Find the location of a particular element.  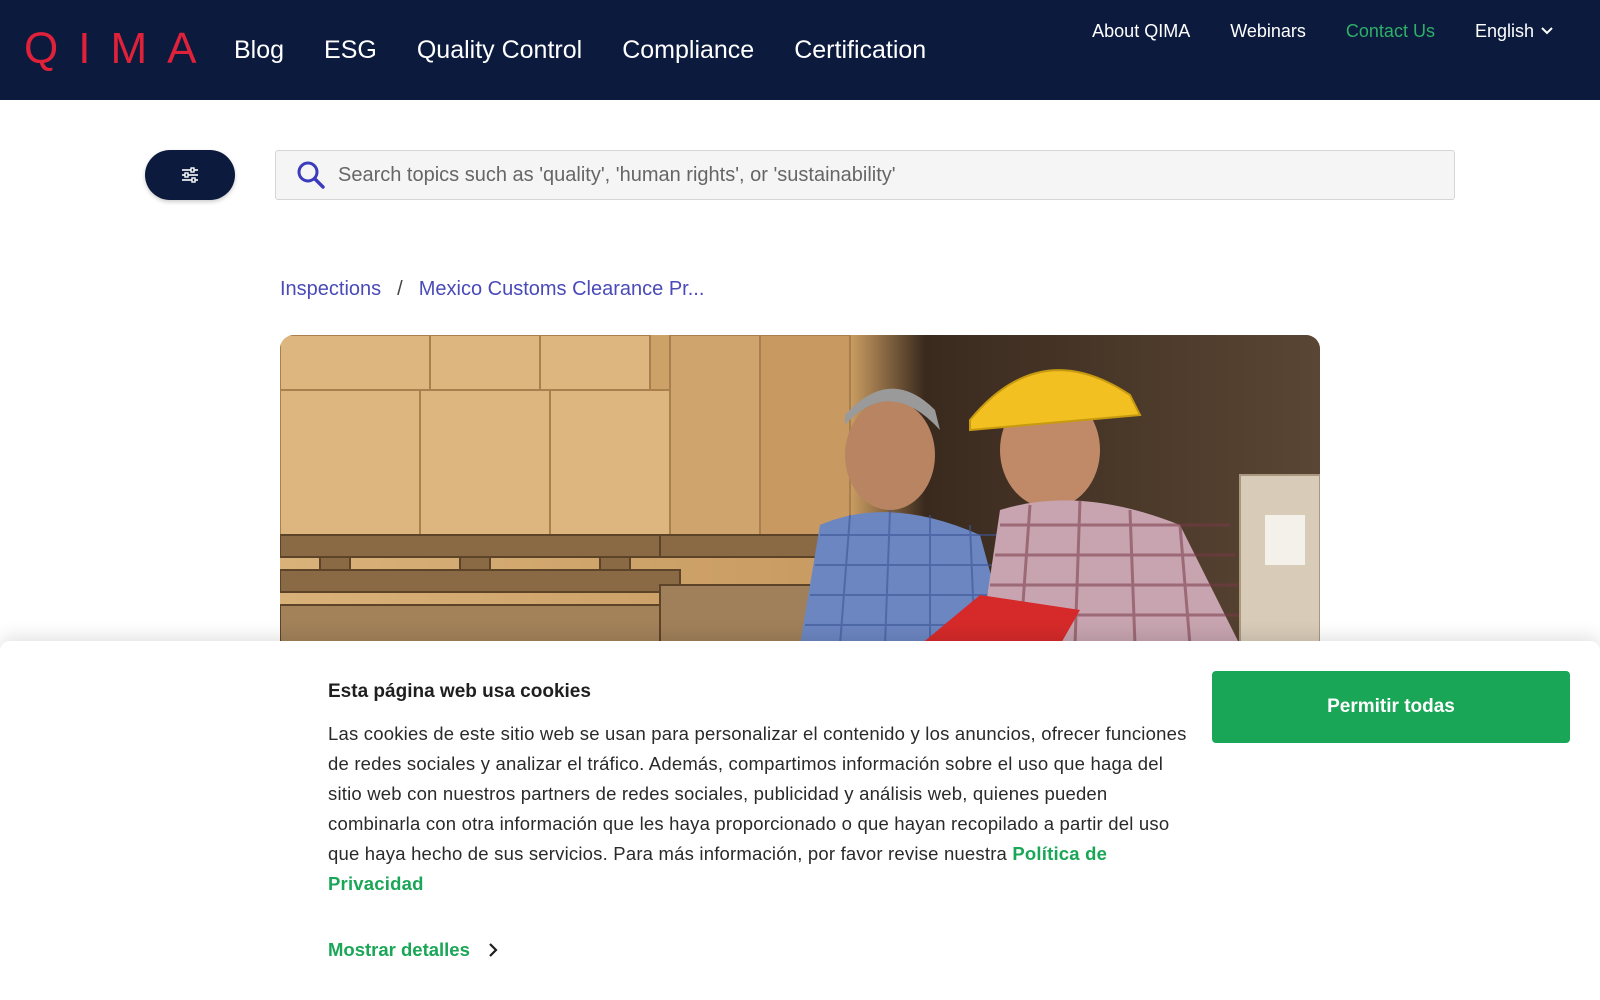

sliders-icon is located at coordinates (190, 175).